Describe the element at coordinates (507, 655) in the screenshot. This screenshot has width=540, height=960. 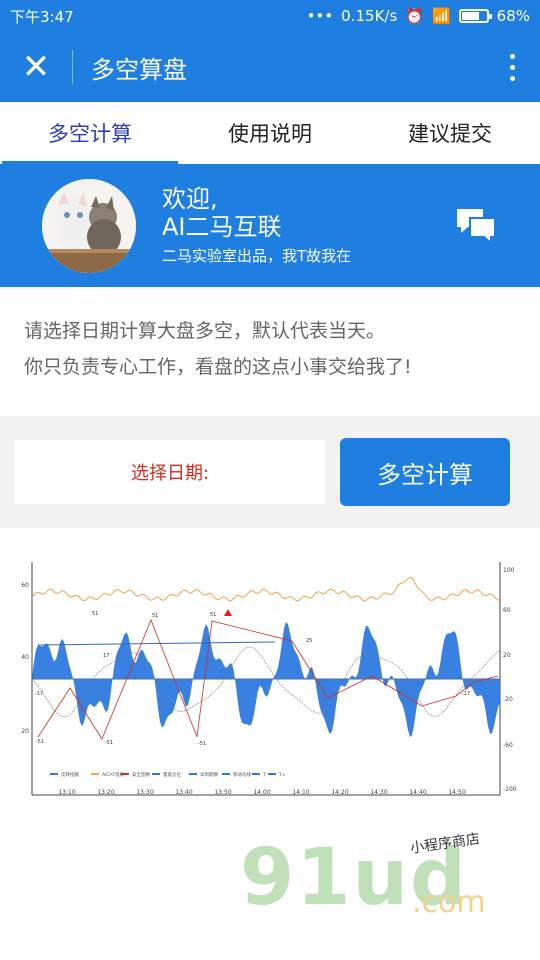
I see `right-y-tick-label: 20` at that location.